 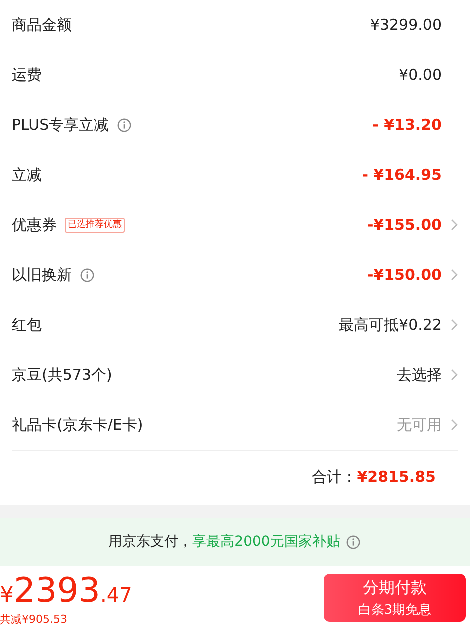 I want to click on row-label: PLUS专享立减, so click(x=61, y=125).